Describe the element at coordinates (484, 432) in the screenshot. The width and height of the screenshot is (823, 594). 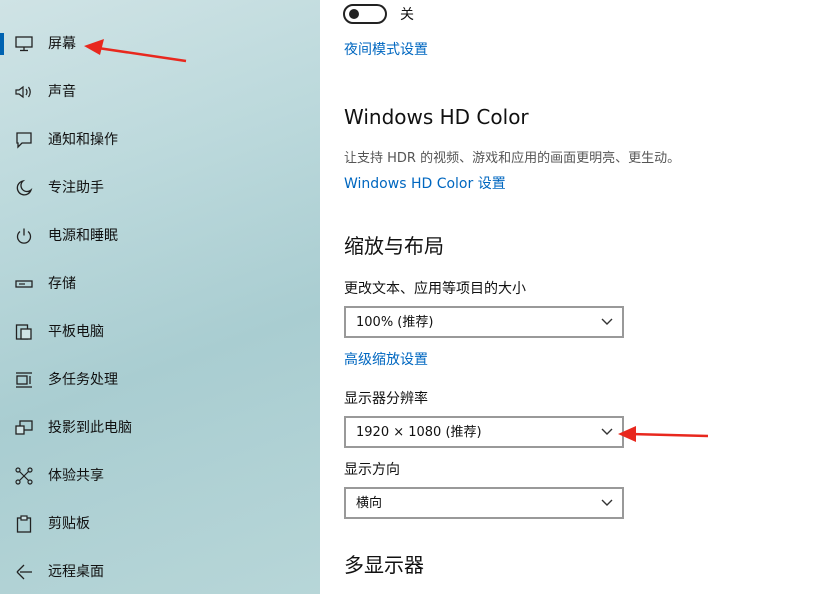
I see `resolution-dropdown: 1920 × 1080 (推荐)` at that location.